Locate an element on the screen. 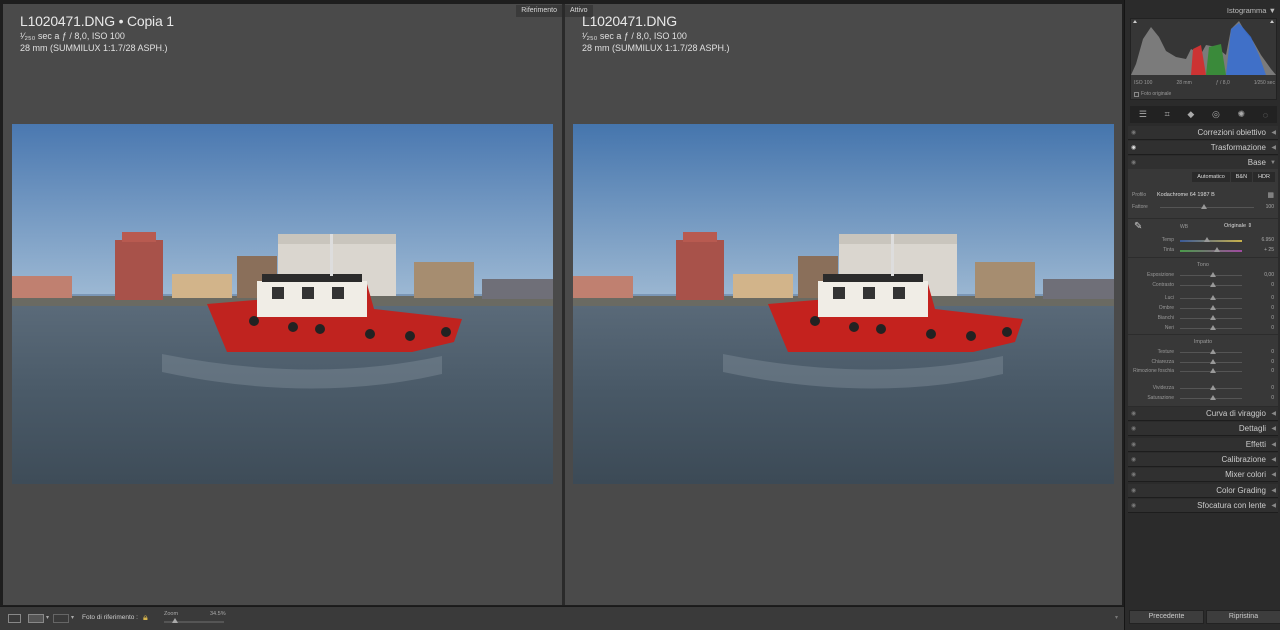 This screenshot has width=1280, height=630. mask-icon: ✺ is located at coordinates (1242, 114).